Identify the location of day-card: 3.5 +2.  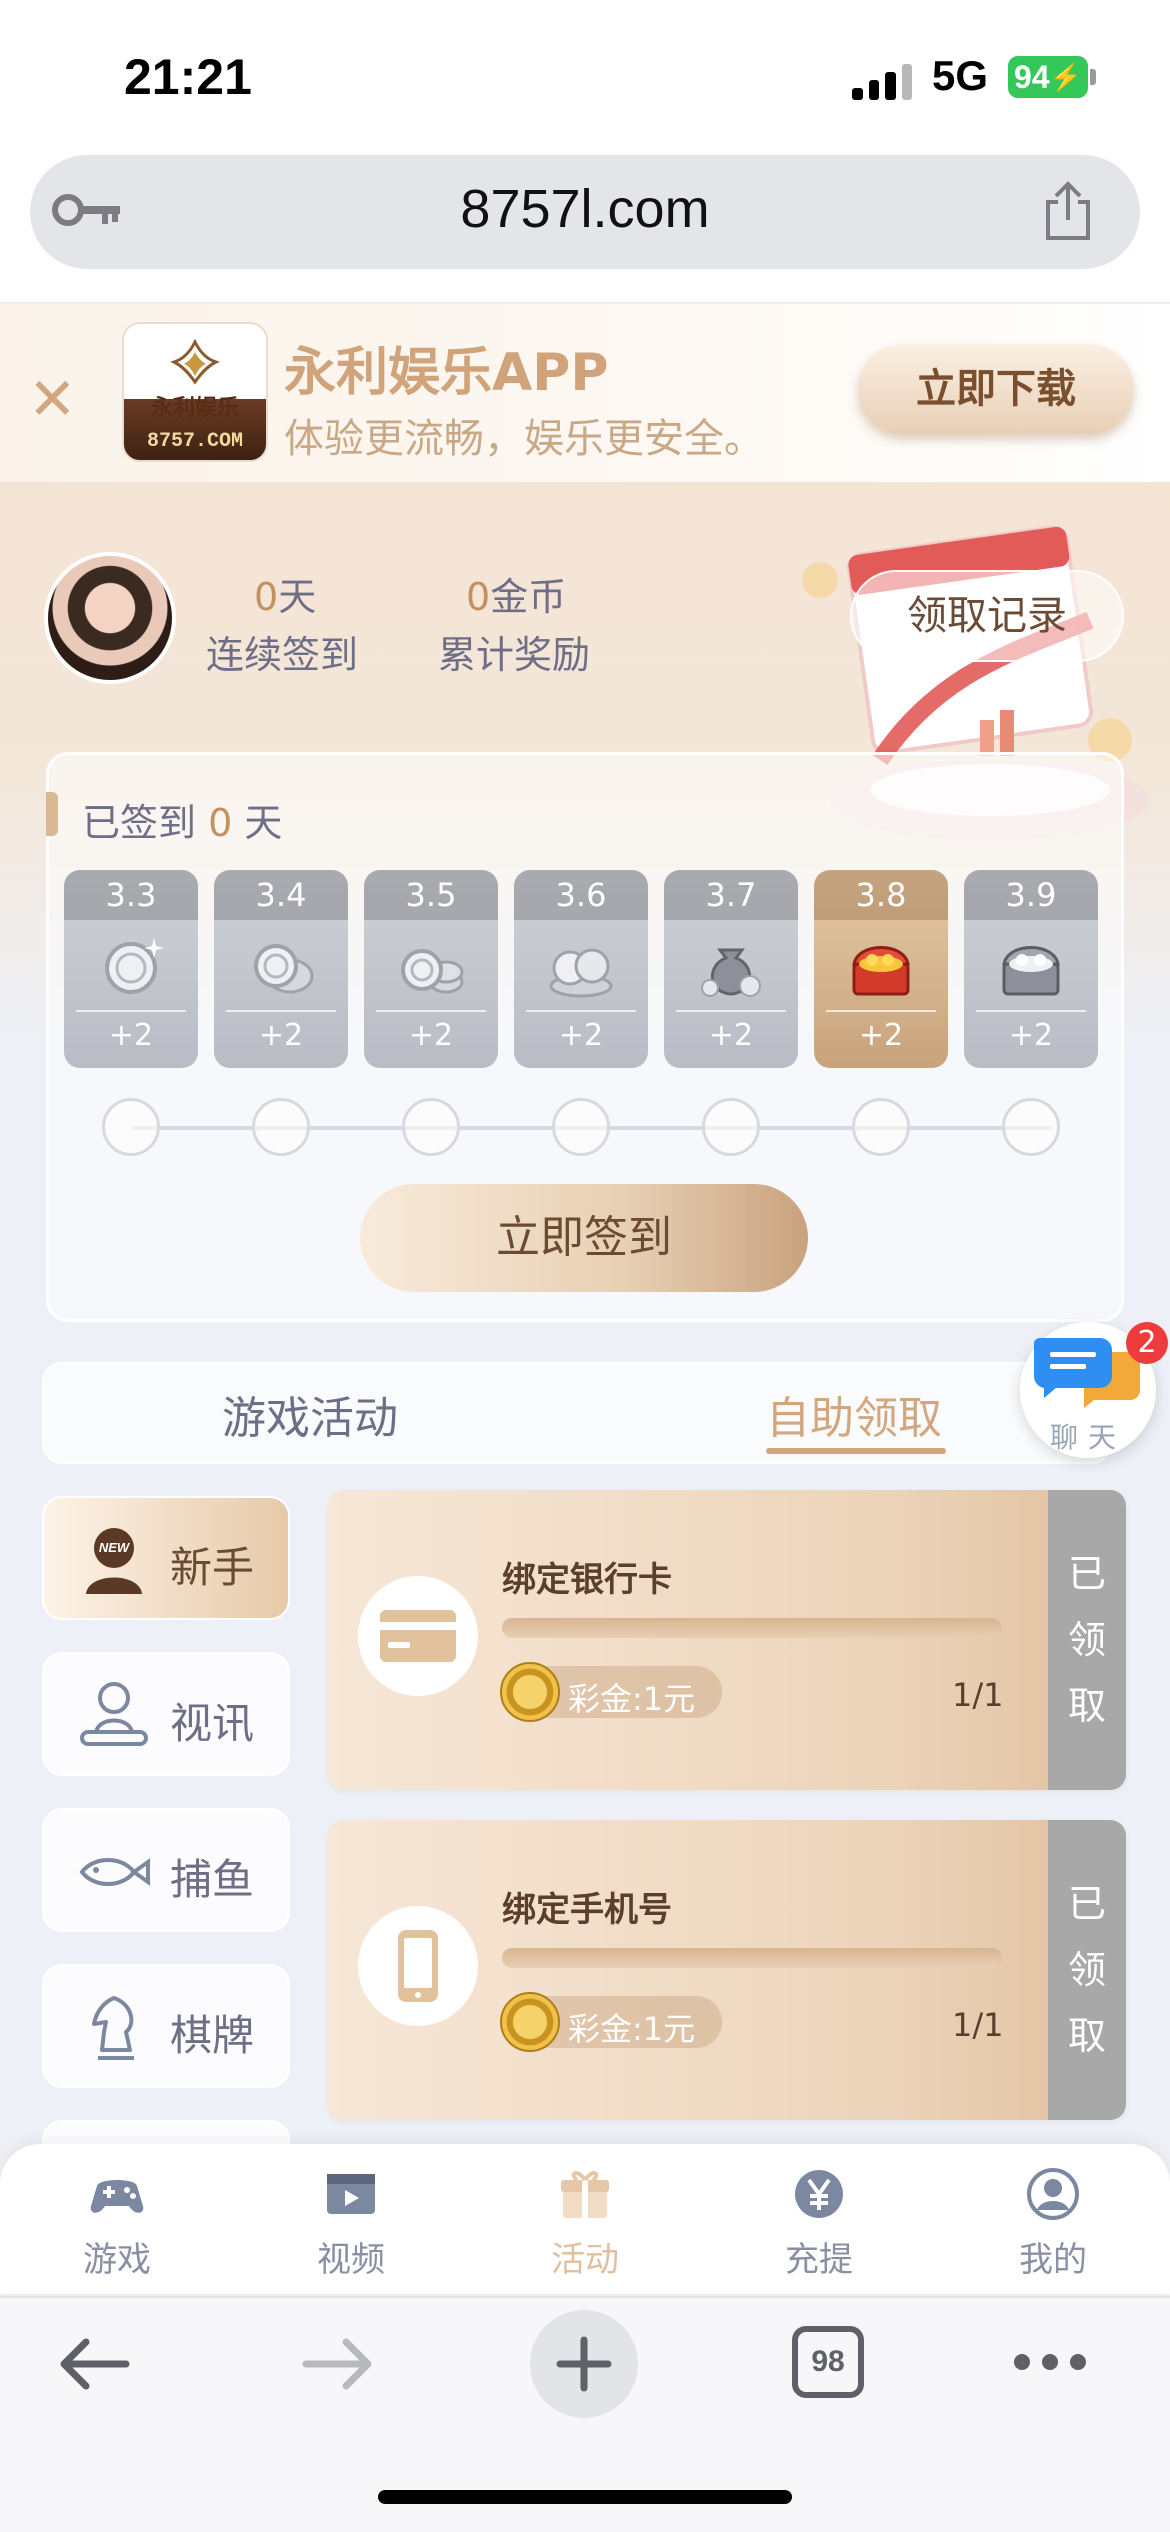
(431, 969).